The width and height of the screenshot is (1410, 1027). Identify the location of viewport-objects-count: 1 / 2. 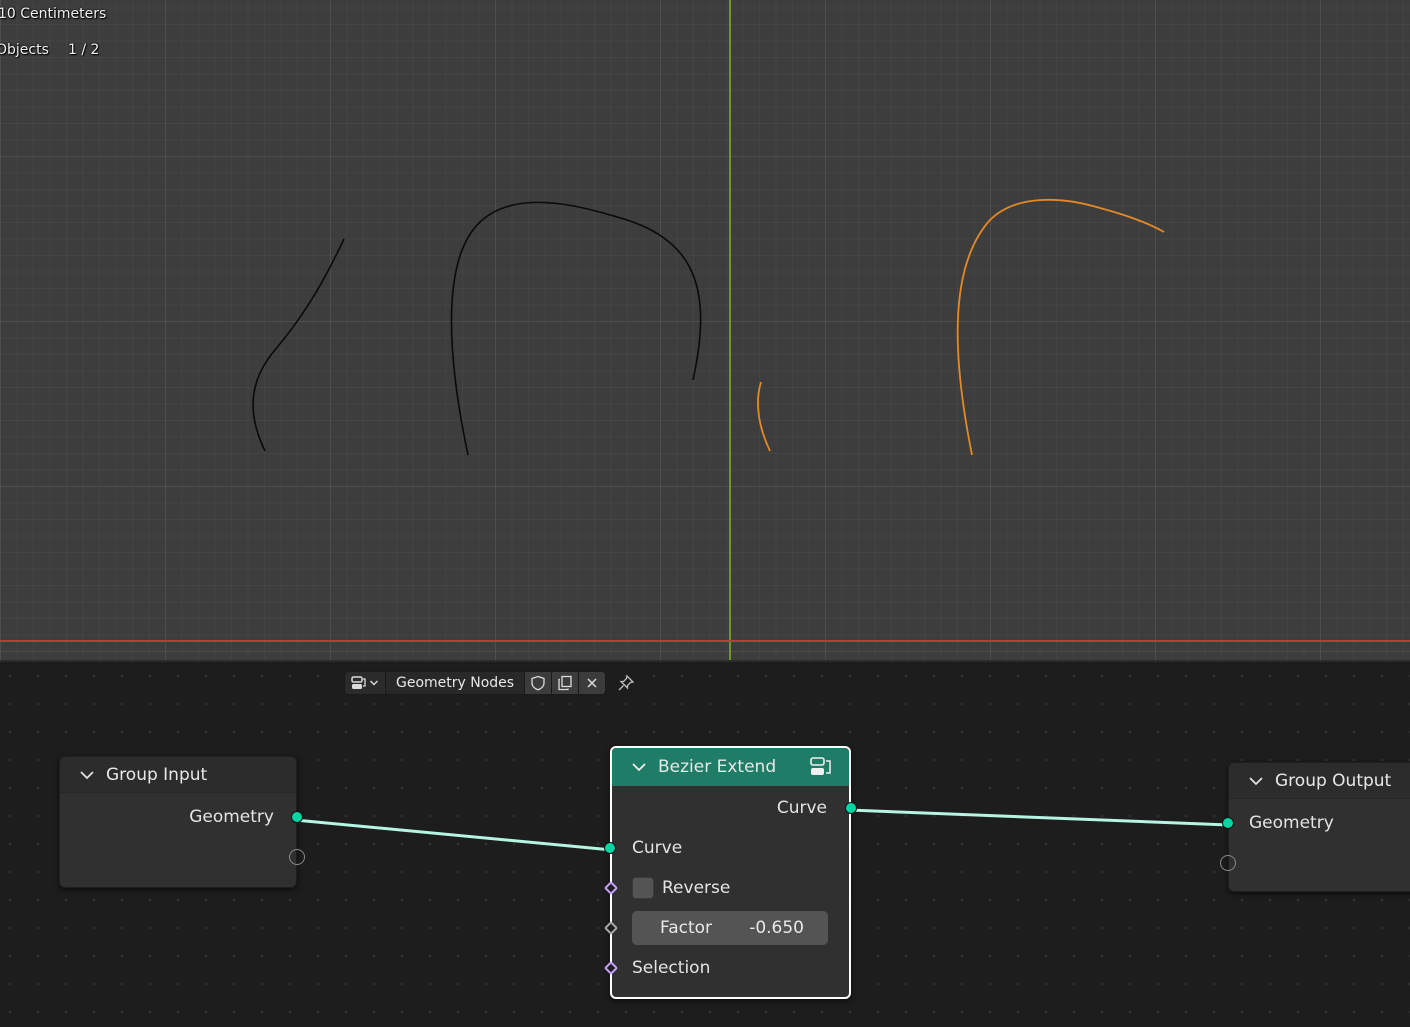
(84, 50).